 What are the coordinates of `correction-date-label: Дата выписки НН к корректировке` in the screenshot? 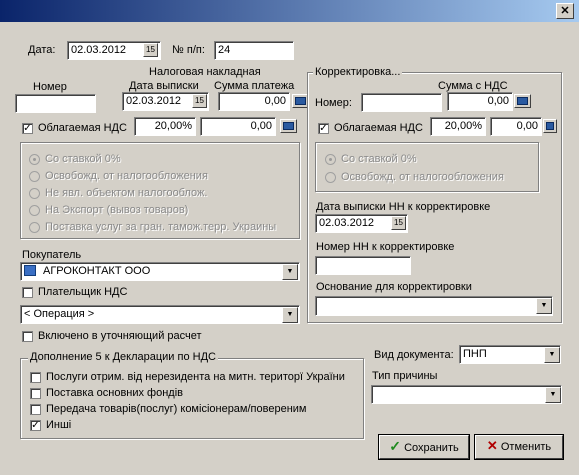 It's located at (403, 207).